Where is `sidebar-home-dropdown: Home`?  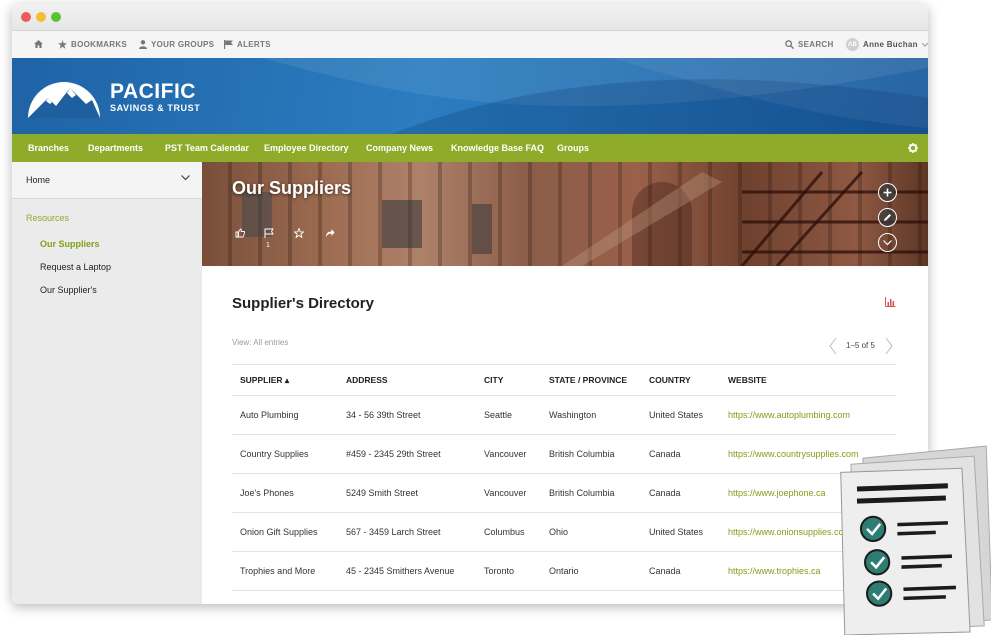
sidebar-home-dropdown: Home is located at coordinates (107, 180).